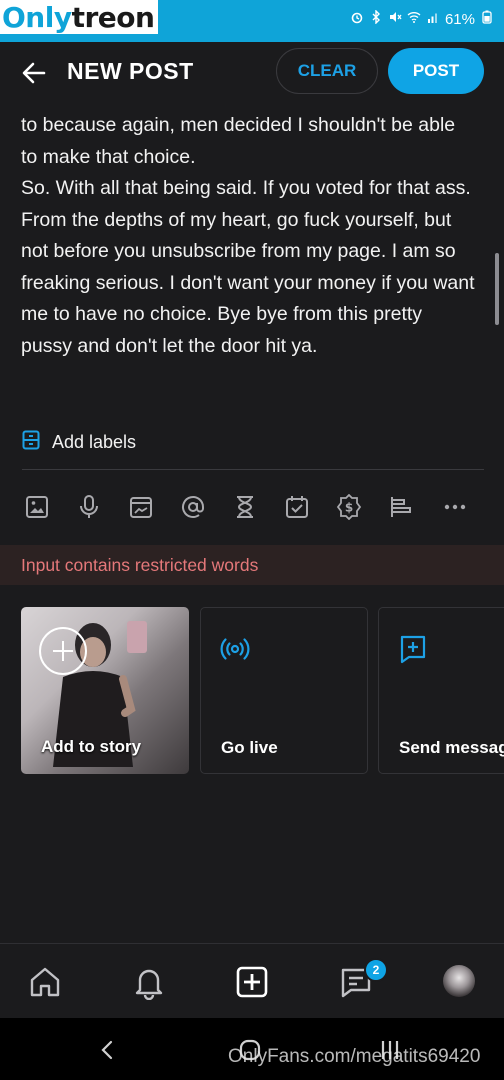 The image size is (504, 1080). What do you see at coordinates (433, 19) in the screenshot?
I see `signal-icon` at bounding box center [433, 19].